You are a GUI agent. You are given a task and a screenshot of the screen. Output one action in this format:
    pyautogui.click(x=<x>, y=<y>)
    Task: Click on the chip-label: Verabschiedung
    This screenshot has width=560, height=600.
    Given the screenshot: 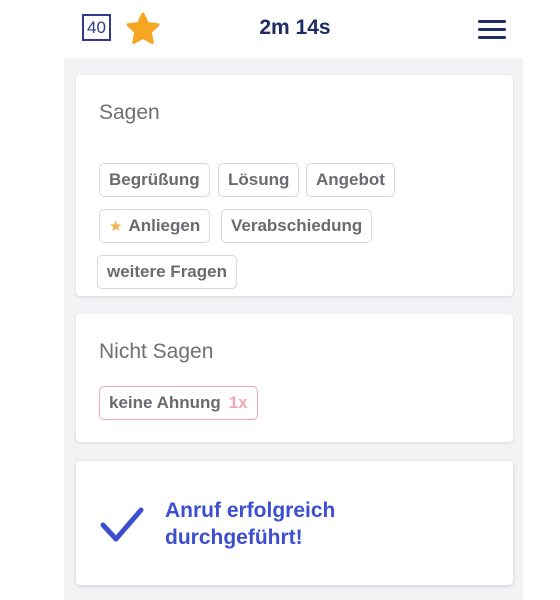 What is the action you would take?
    pyautogui.click(x=297, y=225)
    